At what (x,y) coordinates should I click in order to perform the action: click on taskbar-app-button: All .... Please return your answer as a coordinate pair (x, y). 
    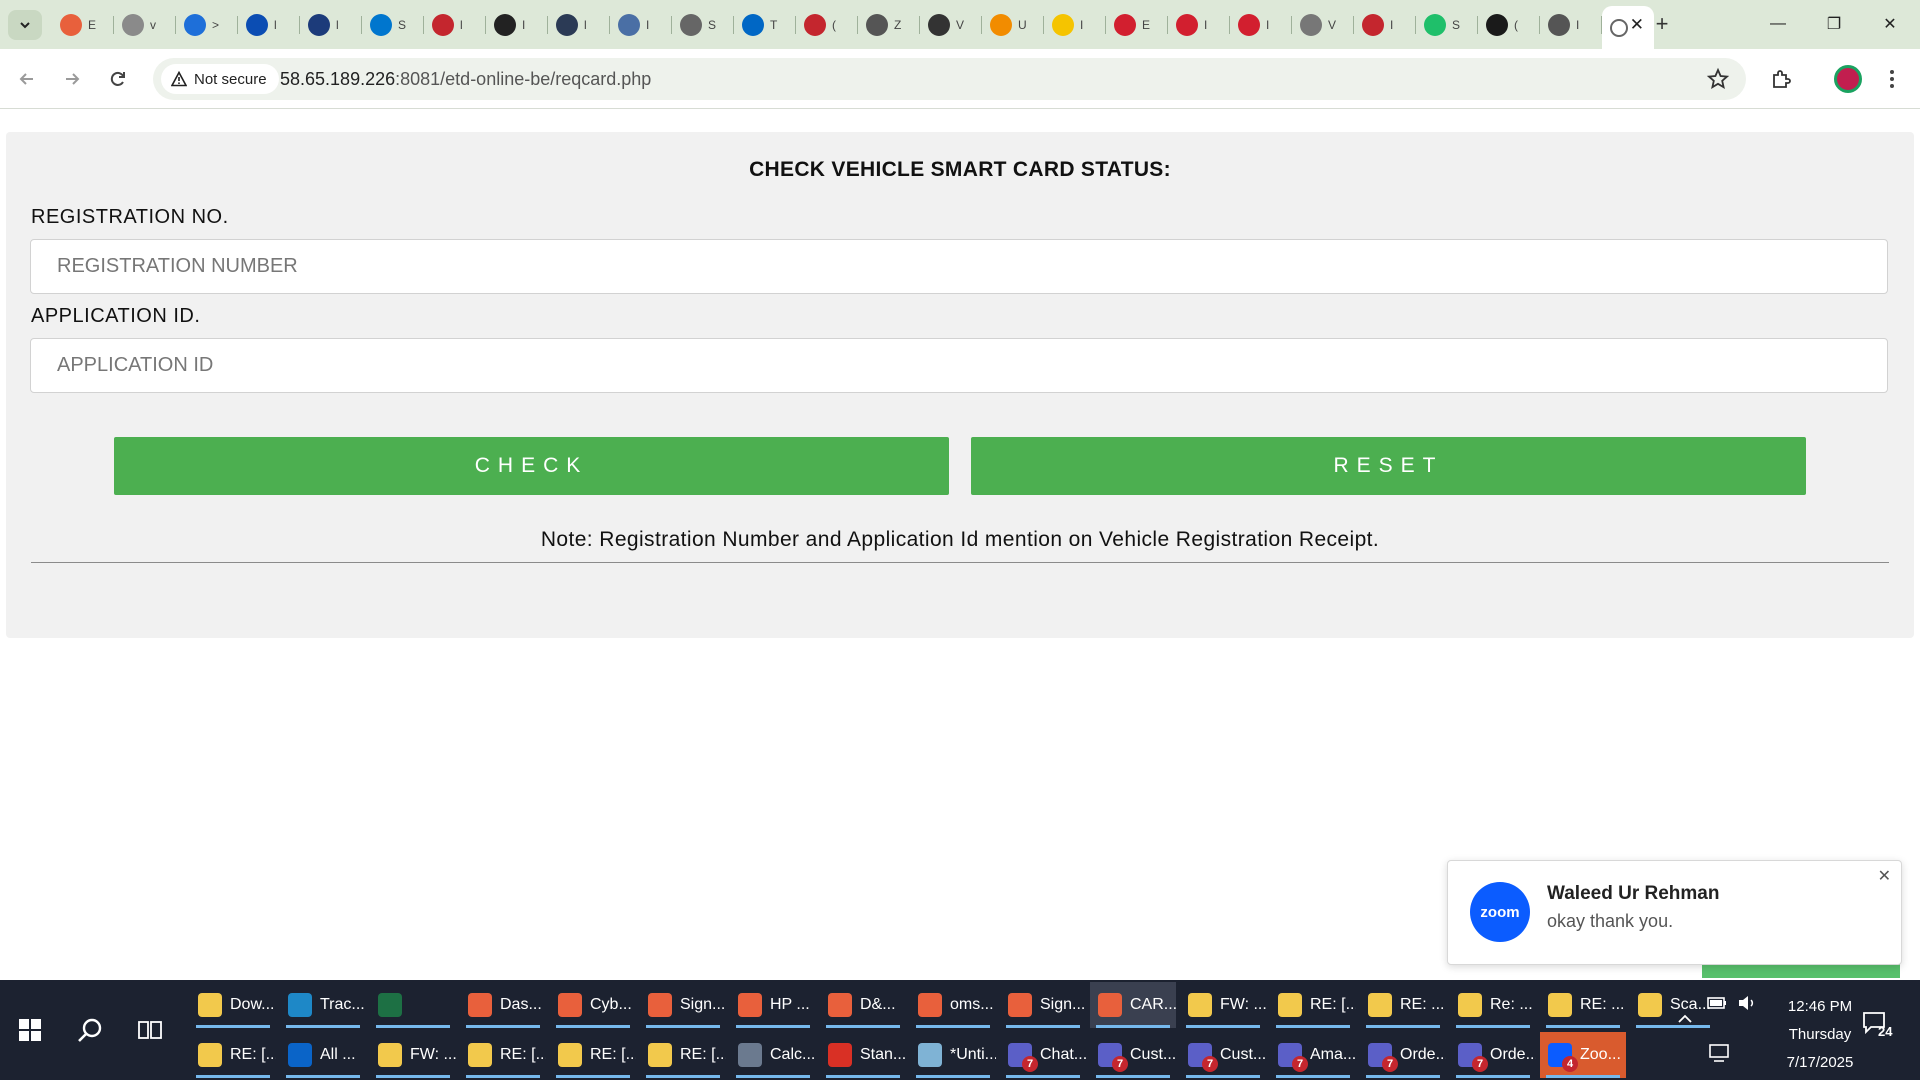
    Looking at the image, I should click on (323, 1055).